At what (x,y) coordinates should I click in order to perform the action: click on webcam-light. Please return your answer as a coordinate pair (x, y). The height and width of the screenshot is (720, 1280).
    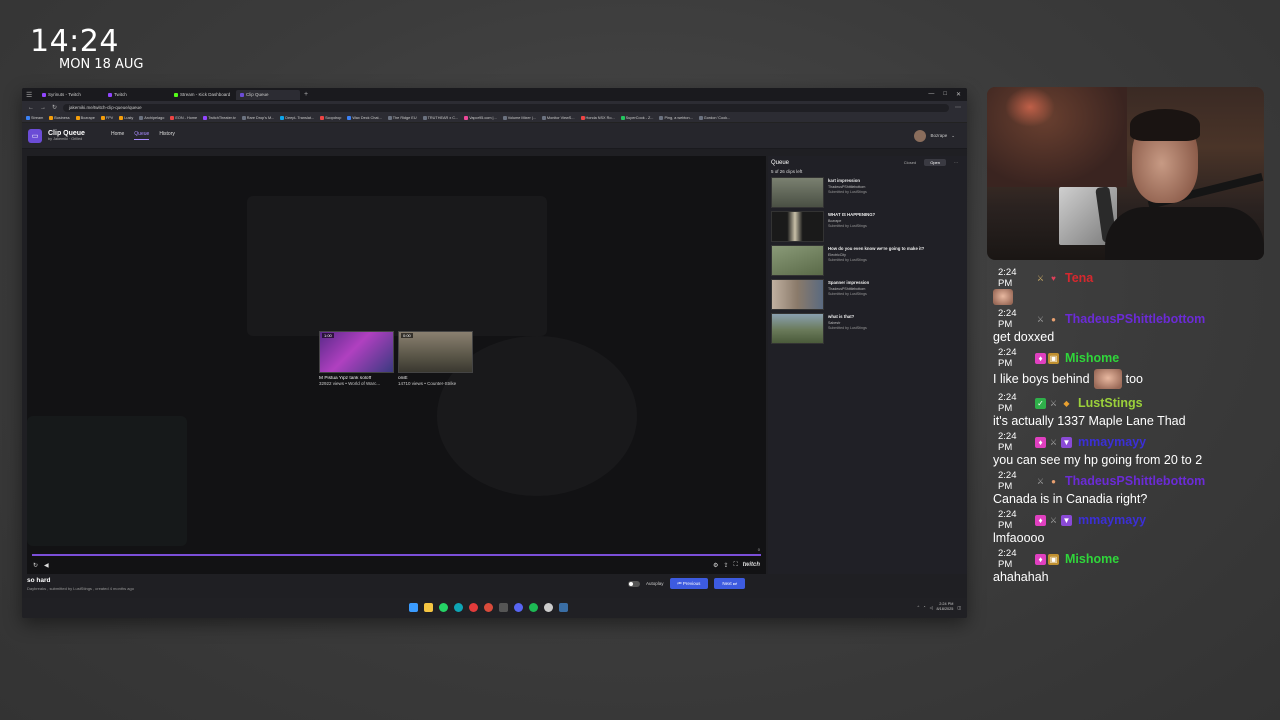
    Looking at the image, I should click on (1030, 107).